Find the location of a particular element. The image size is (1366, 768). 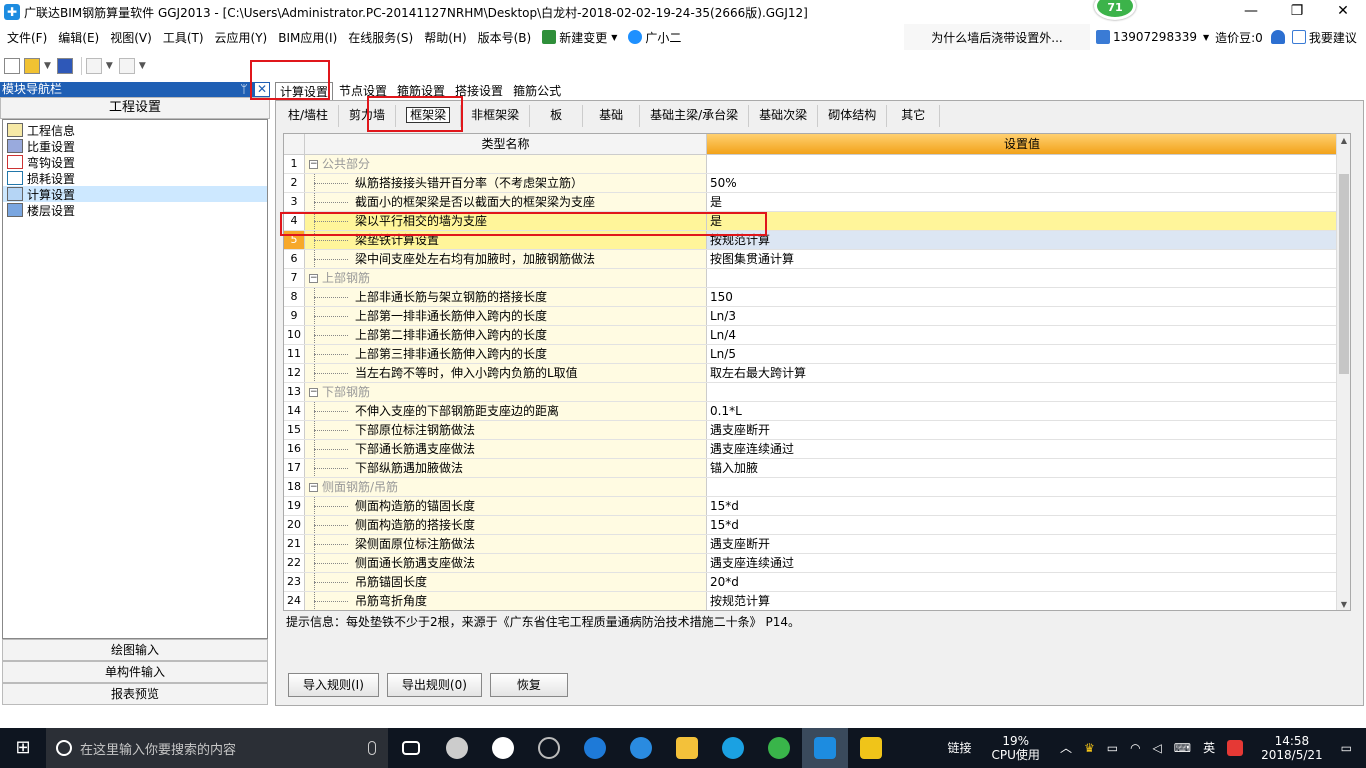

menu-view: 视图(V) is located at coordinates (131, 37).